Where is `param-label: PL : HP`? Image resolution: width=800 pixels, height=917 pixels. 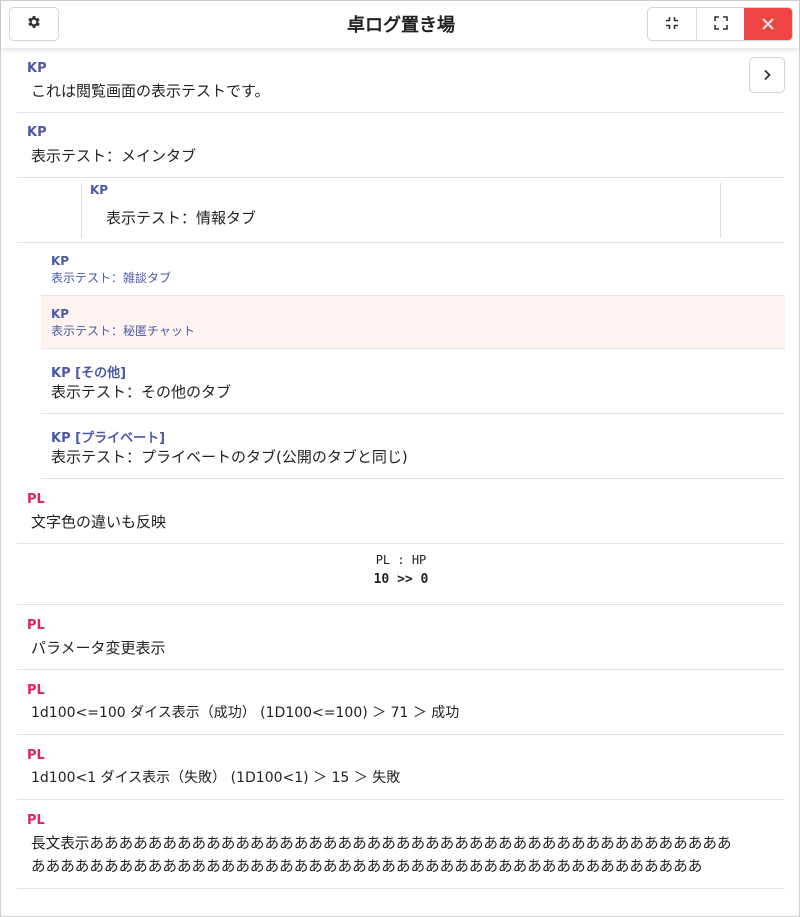
param-label: PL : HP is located at coordinates (401, 560).